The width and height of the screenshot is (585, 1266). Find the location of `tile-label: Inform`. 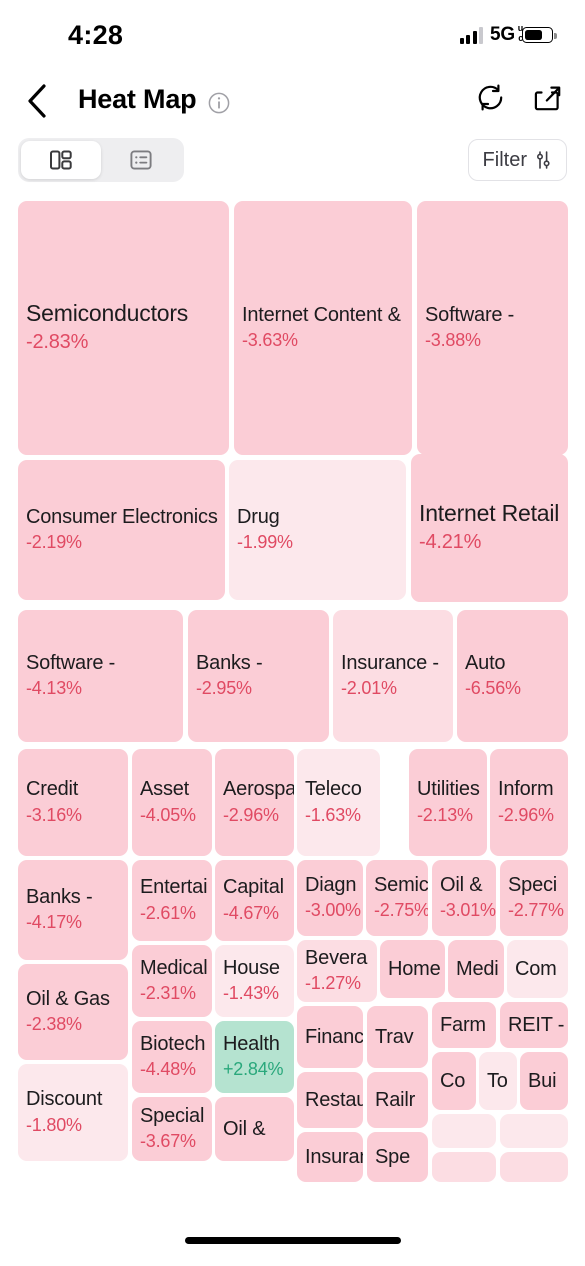

tile-label: Inform is located at coordinates (526, 789).